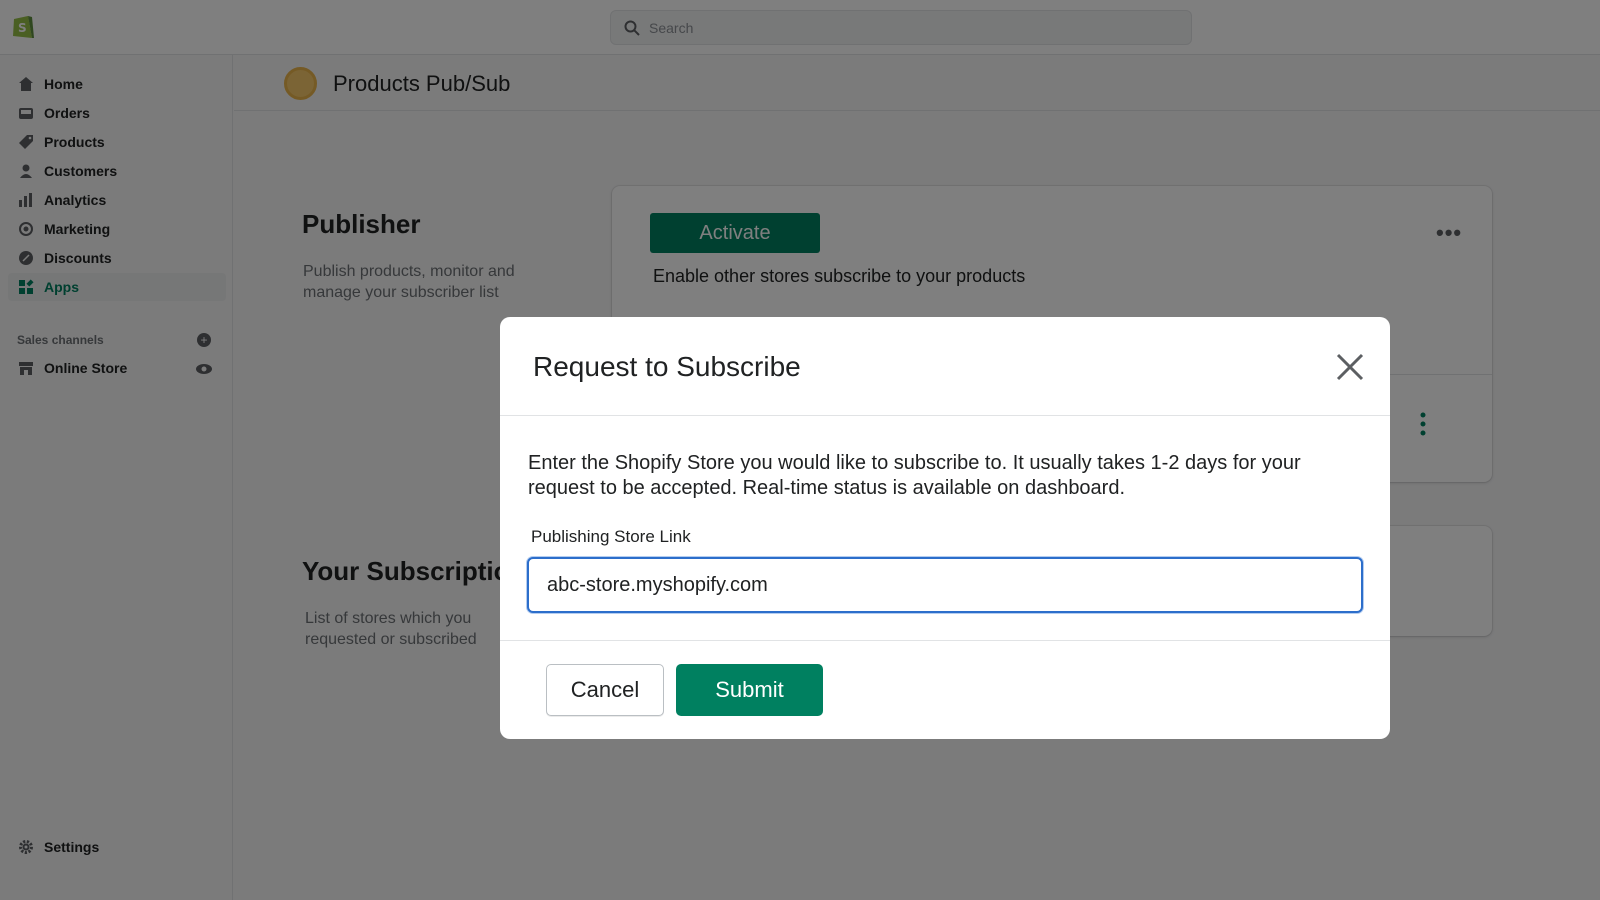 The width and height of the screenshot is (1600, 900). Describe the element at coordinates (749, 690) in the screenshot. I see `submit-button: Submit` at that location.